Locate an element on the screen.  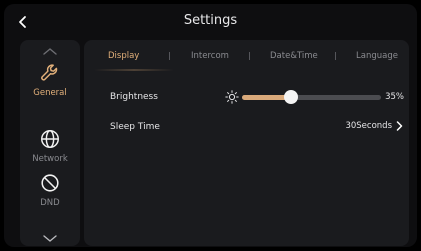
sidebar: General Network DND is located at coordinates (50, 143).